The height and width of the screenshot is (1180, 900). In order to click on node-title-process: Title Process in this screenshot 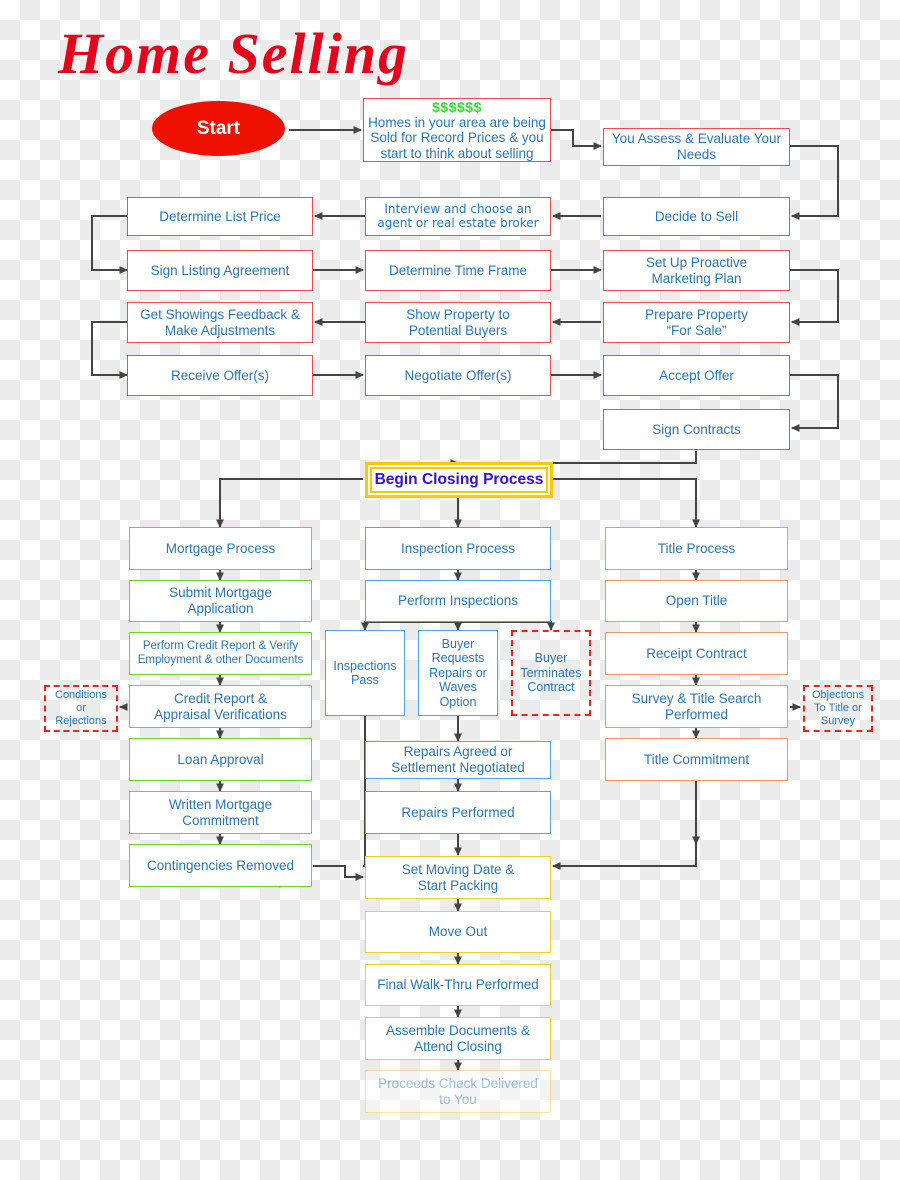, I will do `click(696, 548)`.